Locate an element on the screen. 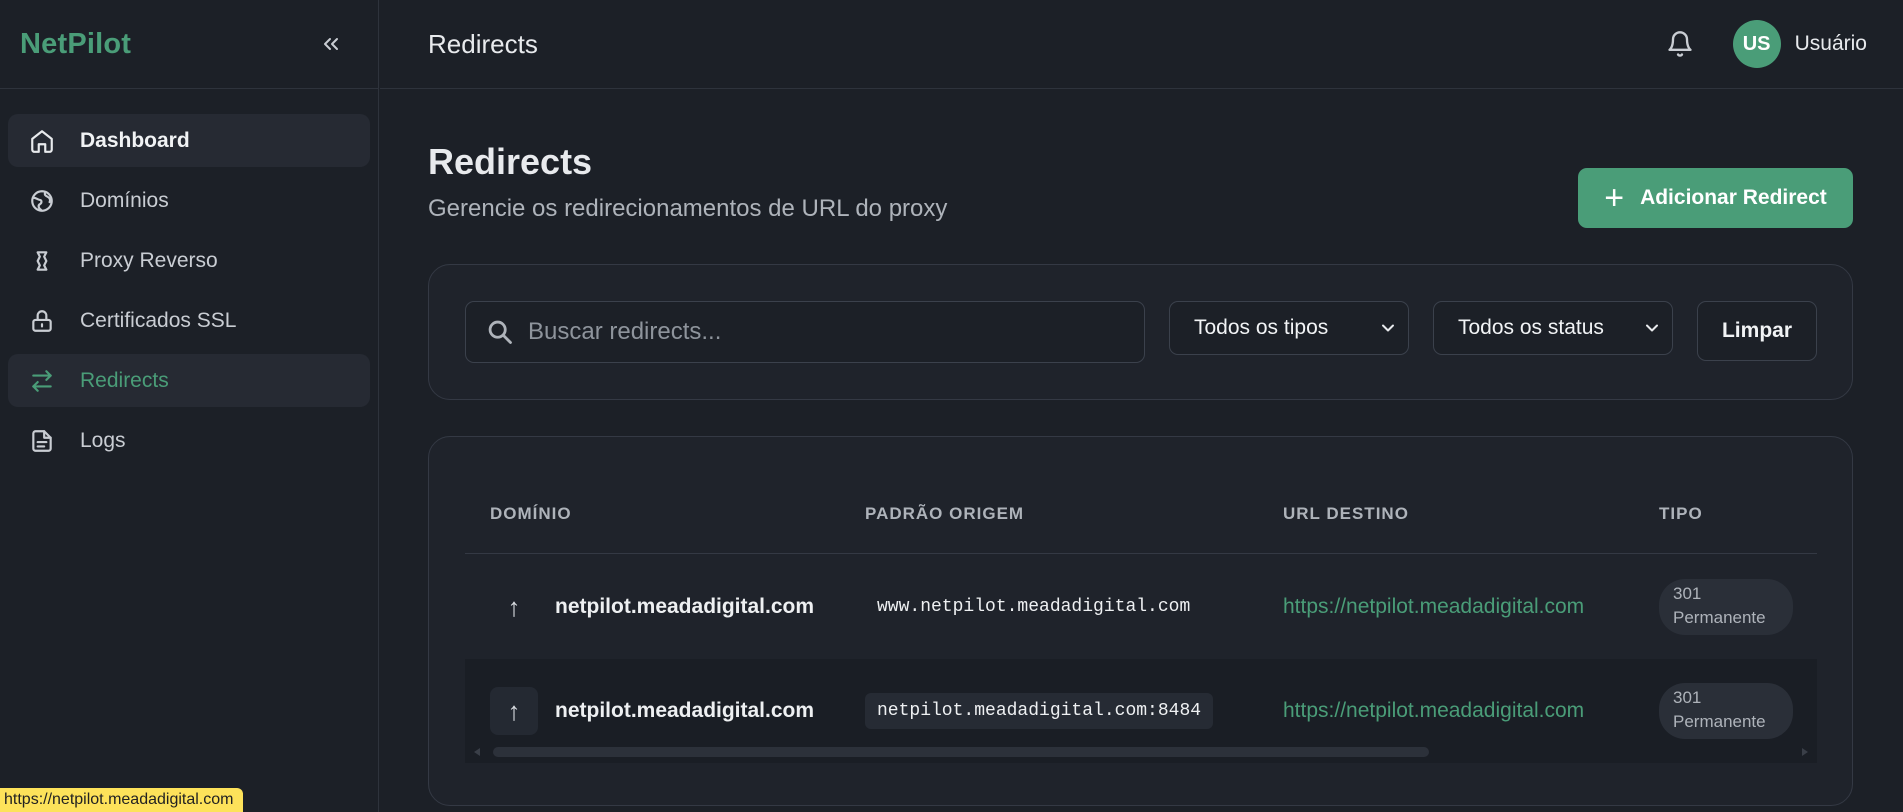 This screenshot has height=812, width=1903. add-redirect-button: + Adicionar Redirect is located at coordinates (1715, 198).